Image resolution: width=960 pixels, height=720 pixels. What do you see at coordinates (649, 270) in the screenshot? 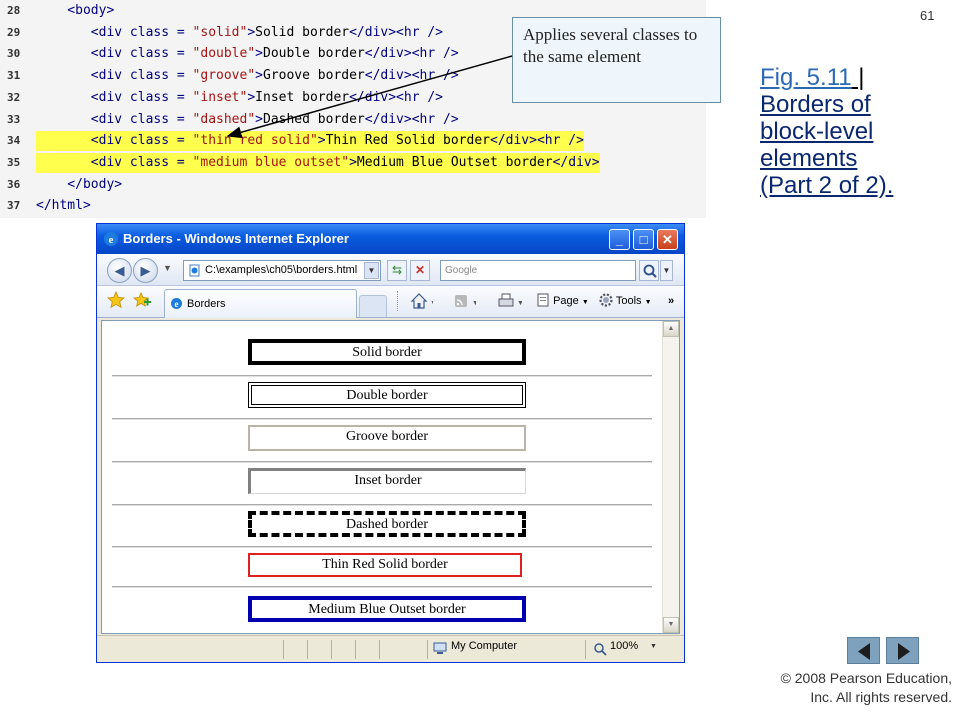
I see `search-button` at bounding box center [649, 270].